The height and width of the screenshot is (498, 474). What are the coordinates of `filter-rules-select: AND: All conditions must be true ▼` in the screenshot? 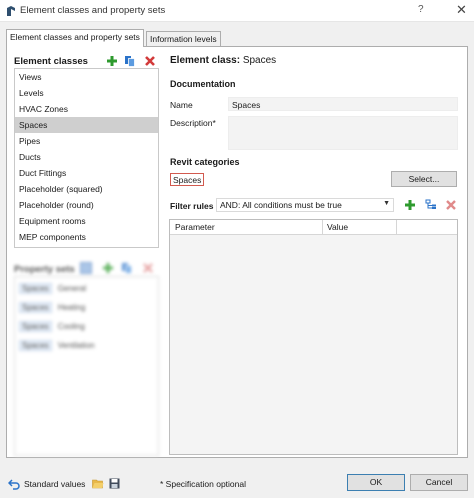 It's located at (305, 205).